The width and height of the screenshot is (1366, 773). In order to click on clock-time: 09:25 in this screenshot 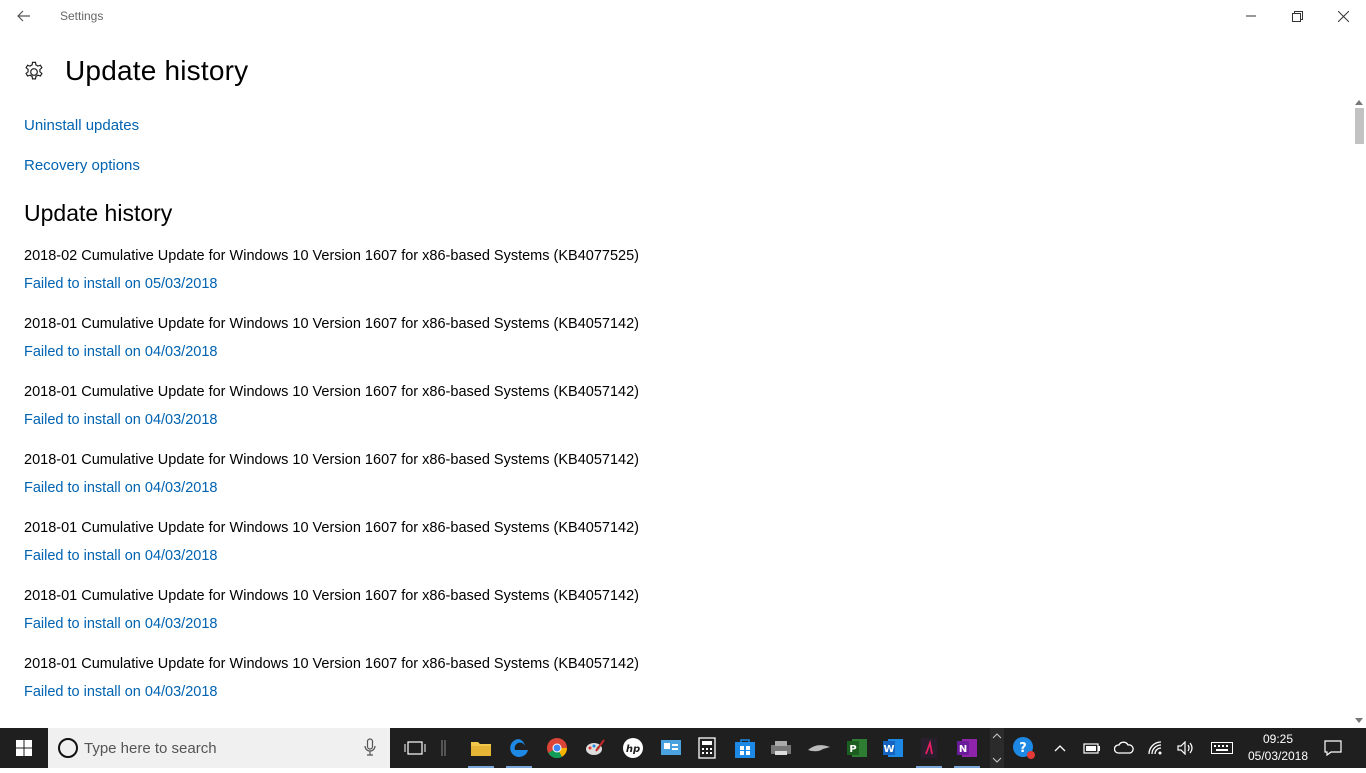, I will do `click(1278, 739)`.